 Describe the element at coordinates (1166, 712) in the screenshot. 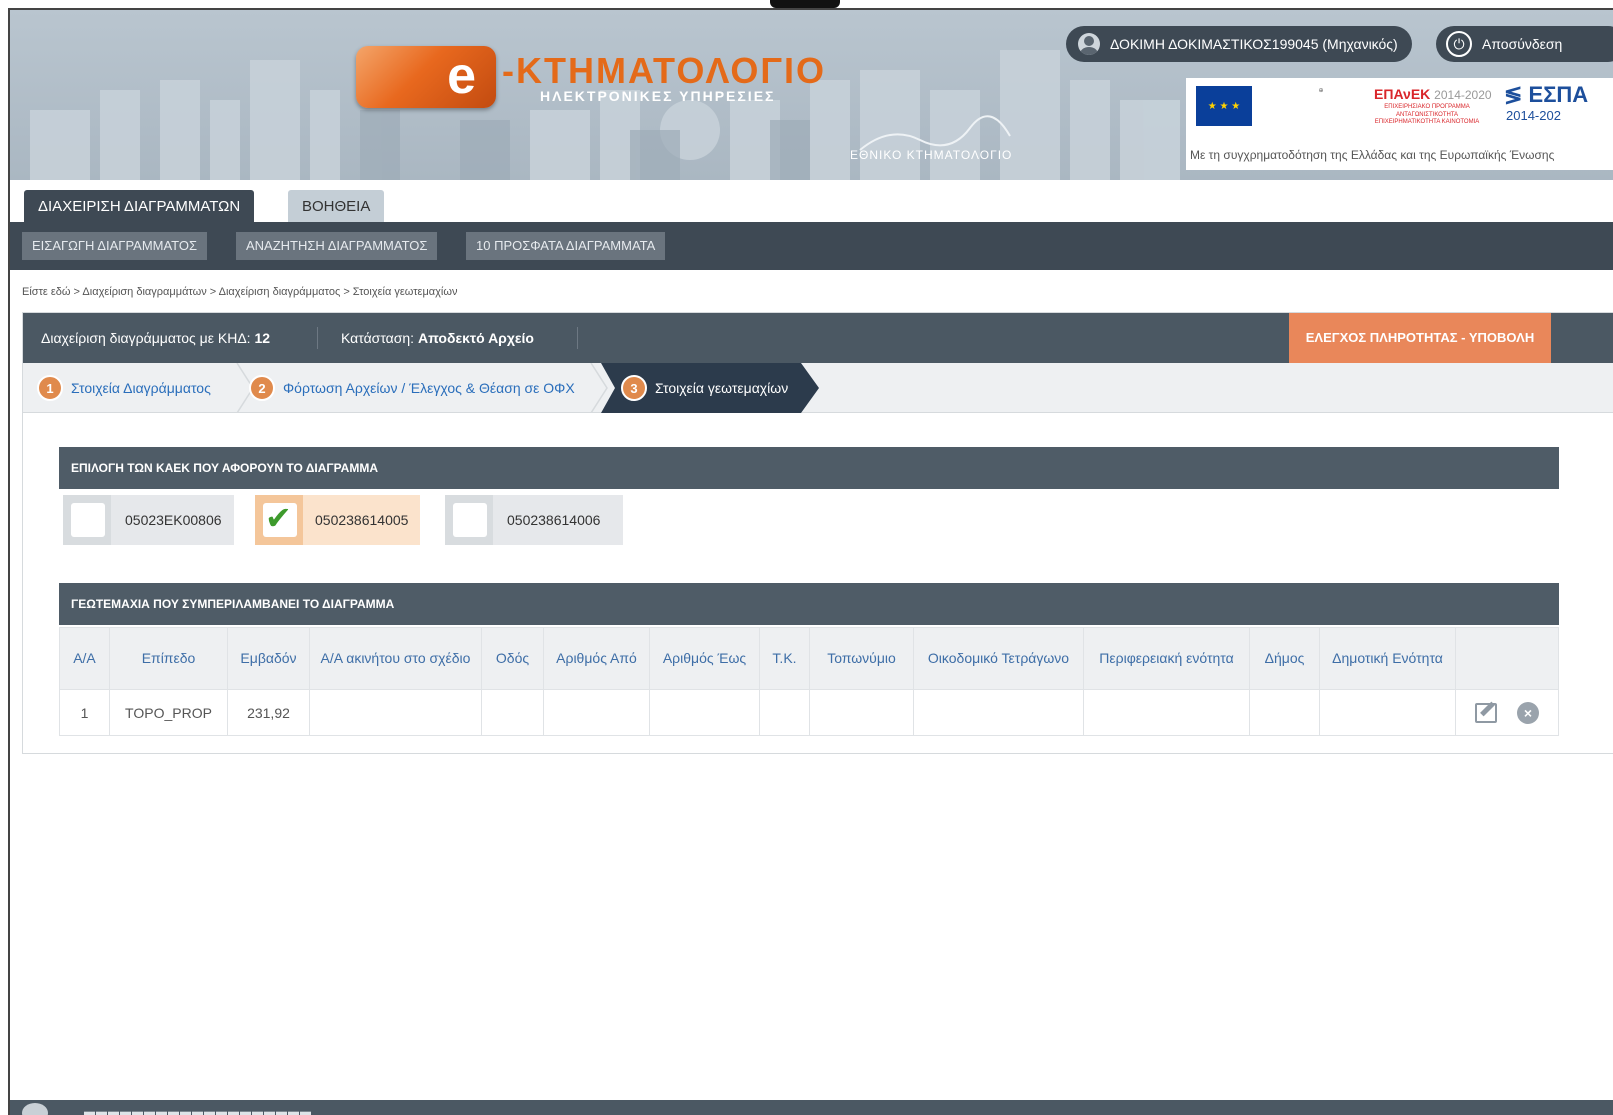

I see `cell-regional-unit` at that location.